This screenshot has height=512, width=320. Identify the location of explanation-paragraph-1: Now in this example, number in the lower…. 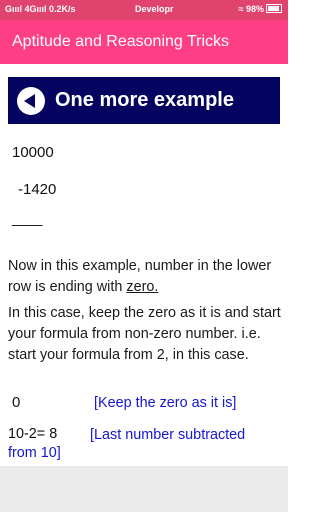
(140, 276).